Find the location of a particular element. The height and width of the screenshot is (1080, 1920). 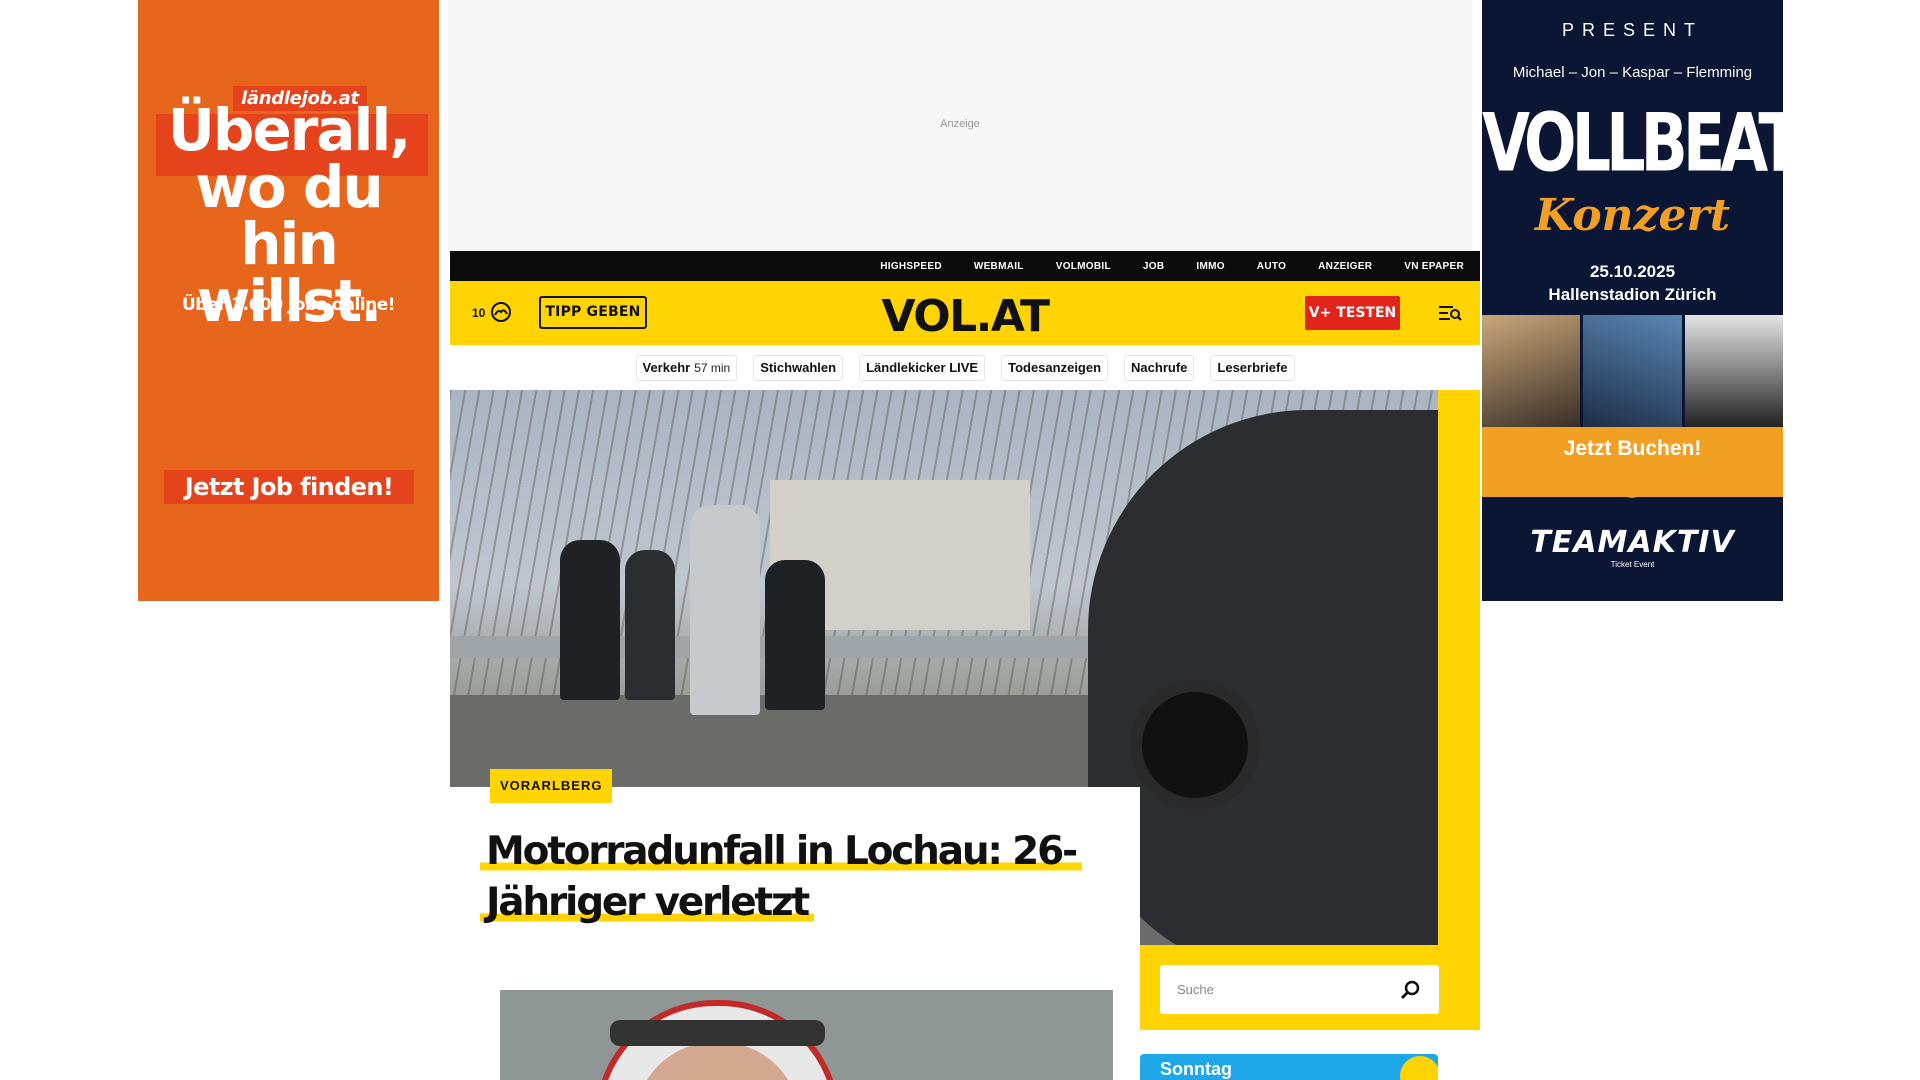

quicklink-nachrufe: Nachrufe is located at coordinates (1159, 368).